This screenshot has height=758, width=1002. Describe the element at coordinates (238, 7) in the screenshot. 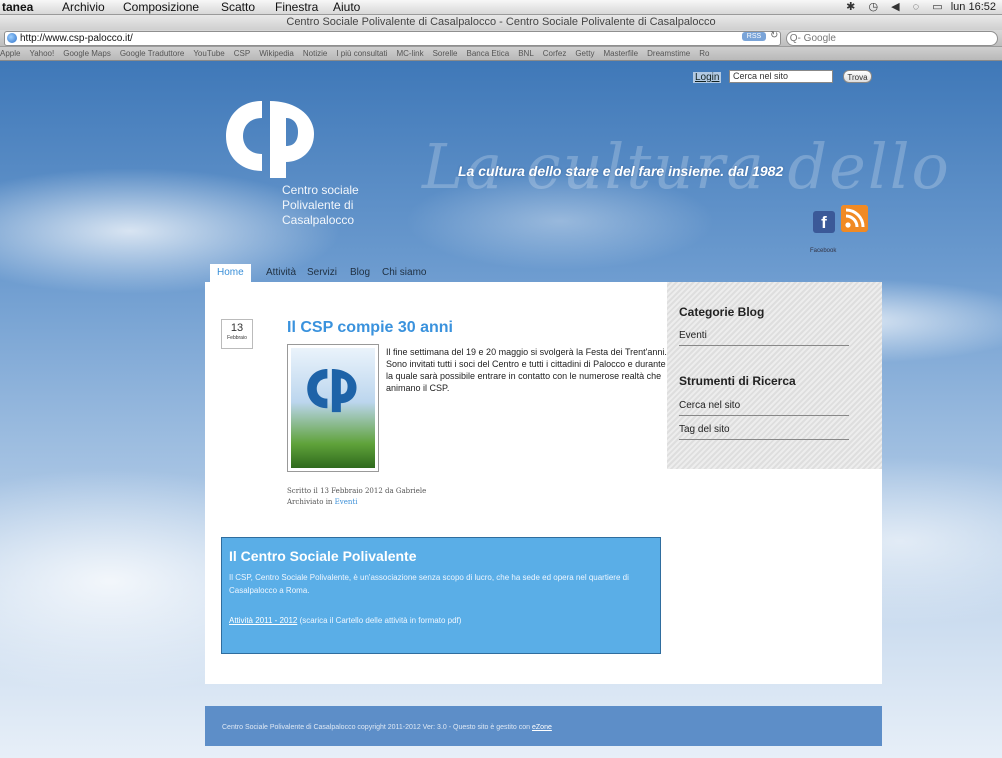

I see `menu-scatto: Scatto` at that location.